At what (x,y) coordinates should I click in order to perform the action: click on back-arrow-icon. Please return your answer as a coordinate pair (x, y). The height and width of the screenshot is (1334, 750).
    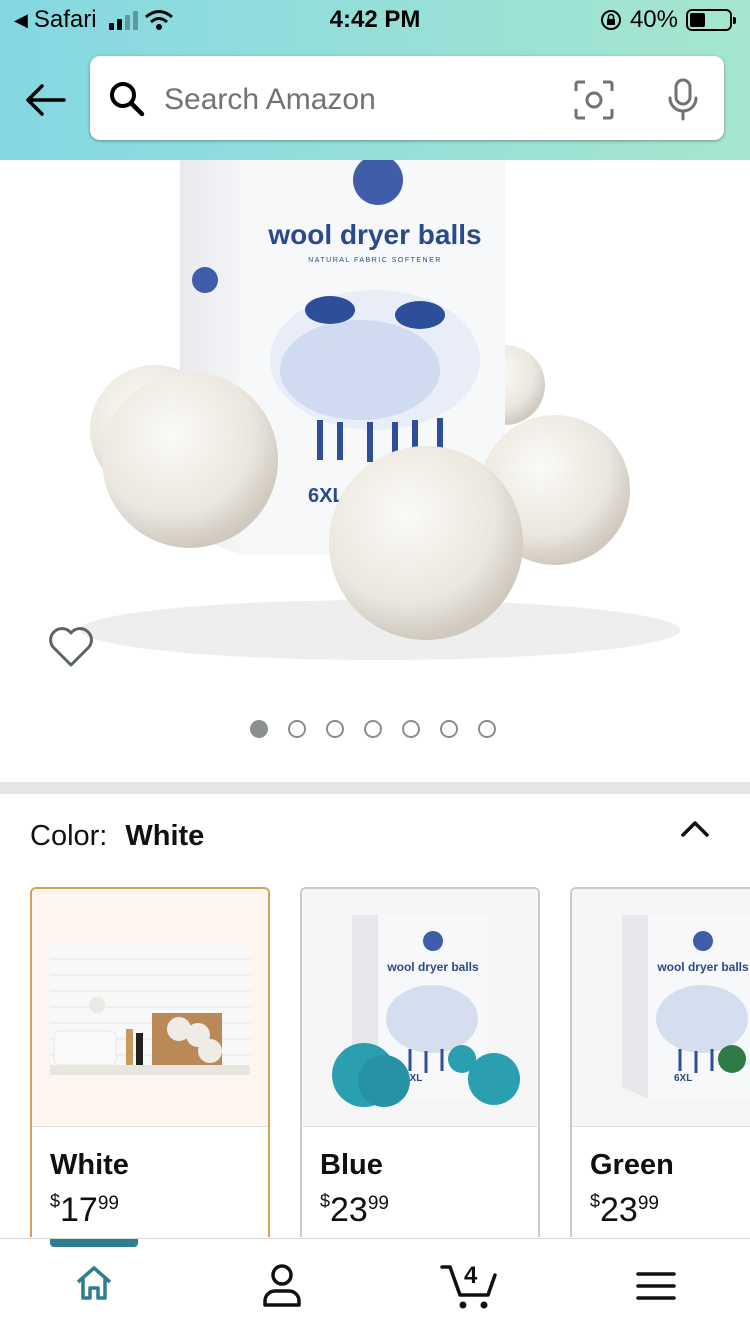
    Looking at the image, I should click on (45, 100).